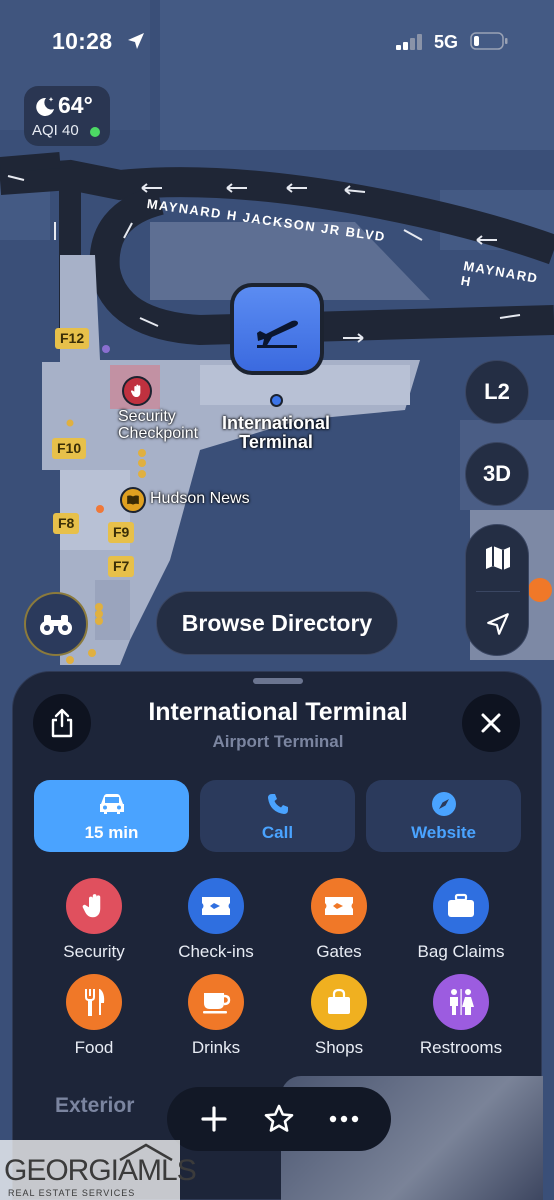 The image size is (554, 1200). Describe the element at coordinates (94, 920) in the screenshot. I see `category-security: Security` at that location.